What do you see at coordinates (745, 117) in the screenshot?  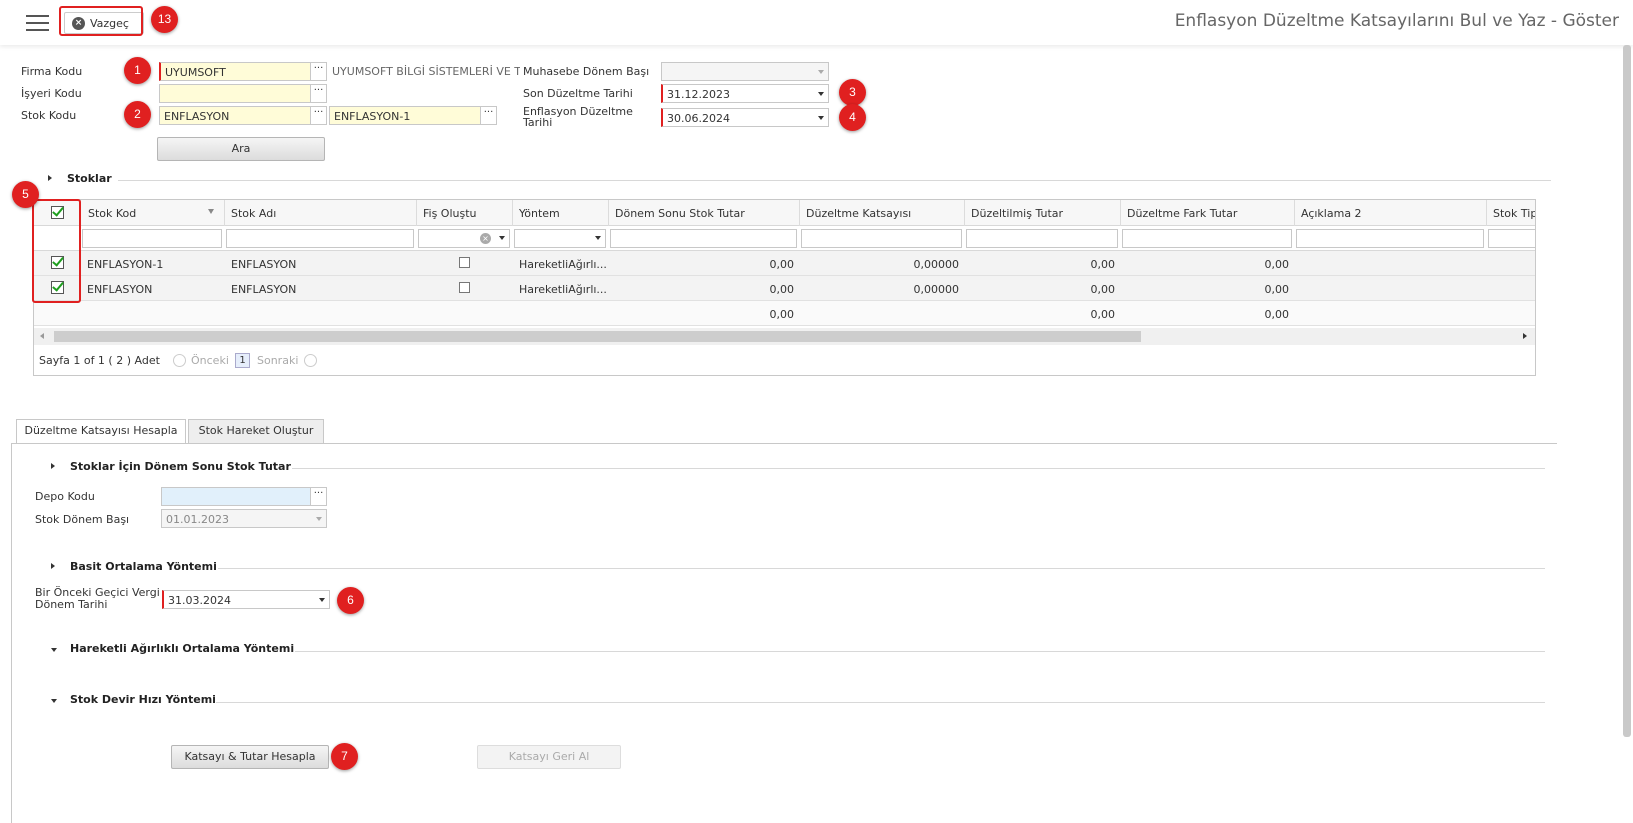 I see `enf-duzeltme-select: 30.06.2024` at bounding box center [745, 117].